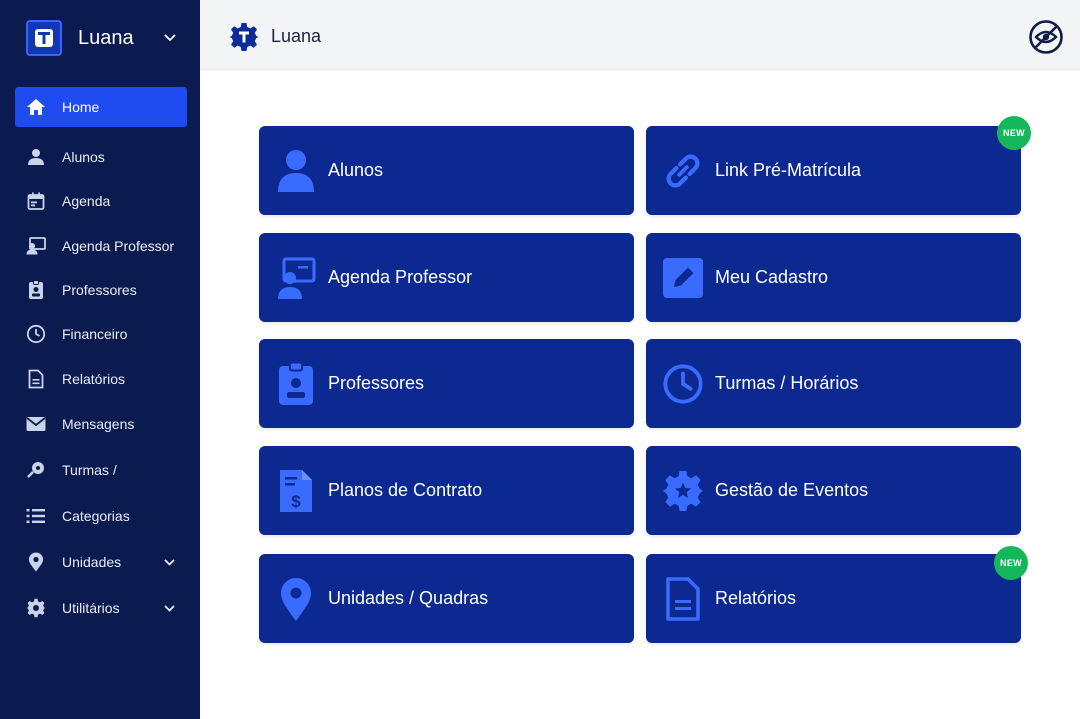 Image resolution: width=1080 pixels, height=719 pixels. What do you see at coordinates (683, 171) in the screenshot?
I see `link-icon` at bounding box center [683, 171].